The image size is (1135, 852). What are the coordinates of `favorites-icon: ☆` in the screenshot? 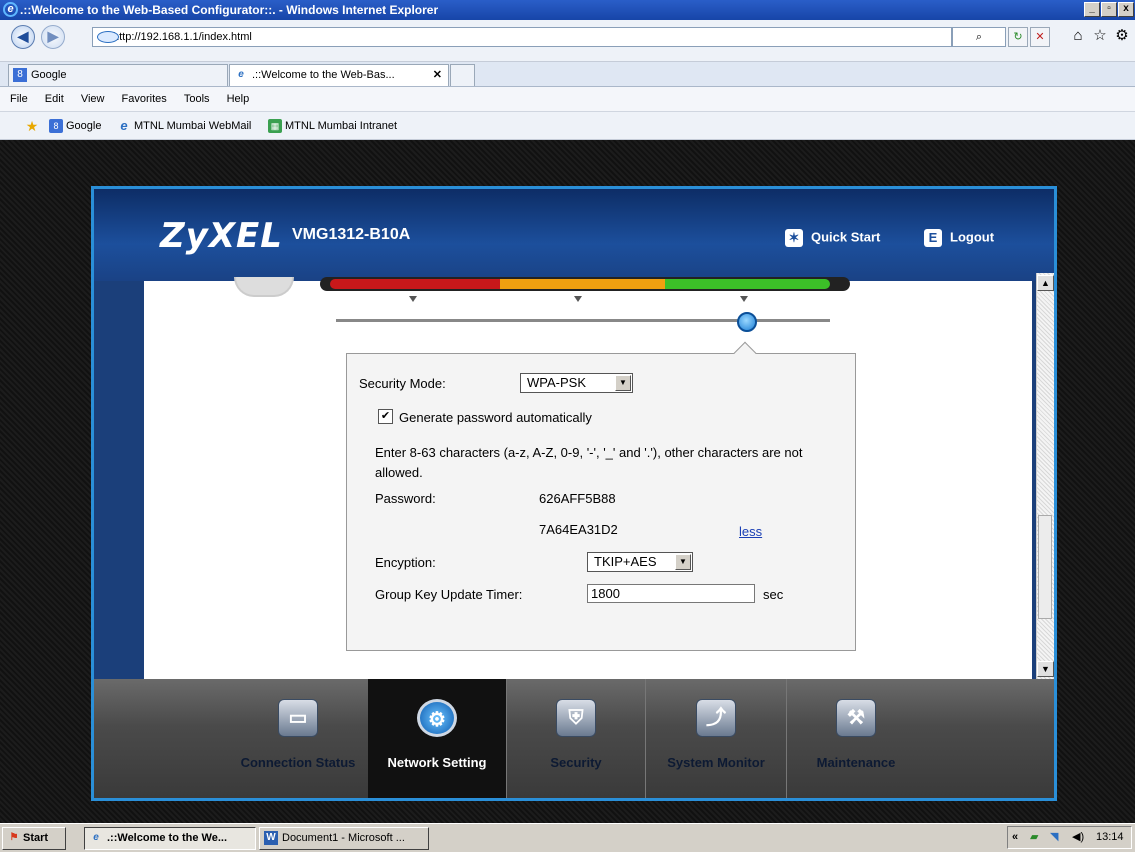 It's located at (1100, 37).